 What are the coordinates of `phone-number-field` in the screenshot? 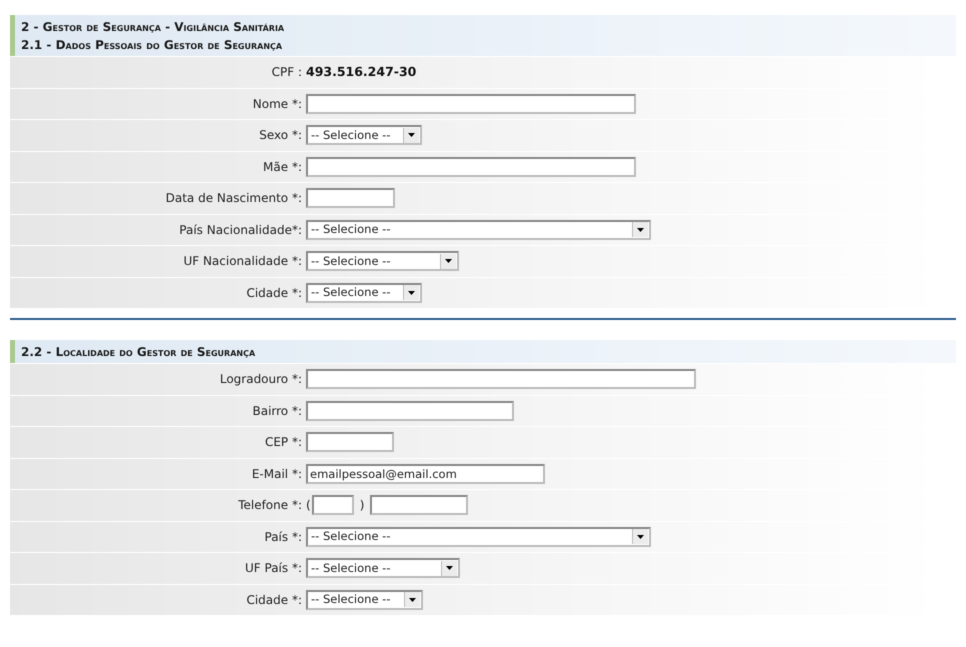 It's located at (419, 505).